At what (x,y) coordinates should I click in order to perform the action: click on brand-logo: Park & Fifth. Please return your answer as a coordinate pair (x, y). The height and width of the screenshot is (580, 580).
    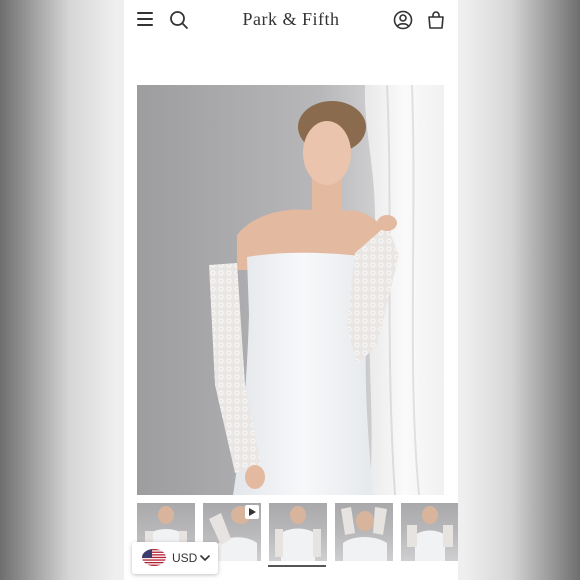
    Looking at the image, I should click on (291, 19).